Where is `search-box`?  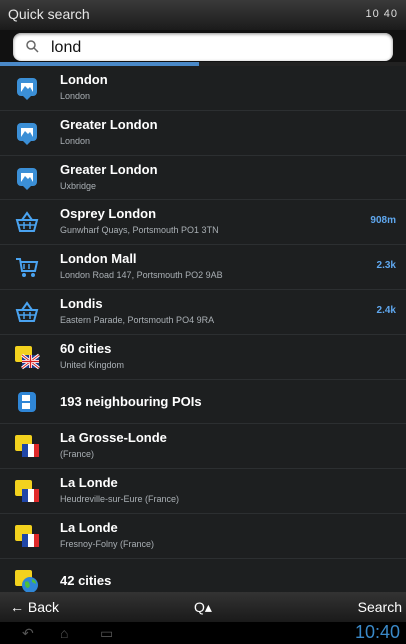
search-box is located at coordinates (203, 47).